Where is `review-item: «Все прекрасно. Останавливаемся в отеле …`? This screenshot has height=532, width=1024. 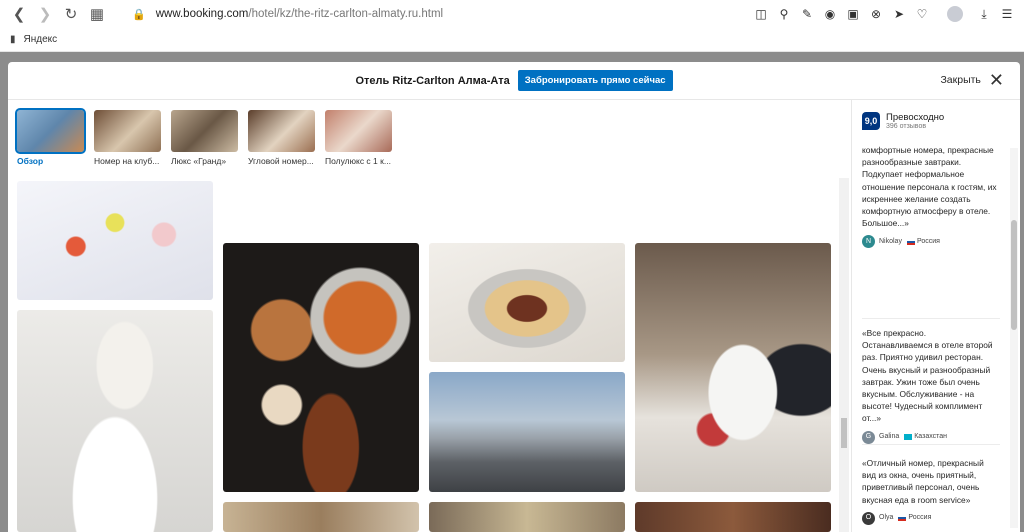
review-item: «Все прекрасно. Останавливаемся в отеле … is located at coordinates (930, 385).